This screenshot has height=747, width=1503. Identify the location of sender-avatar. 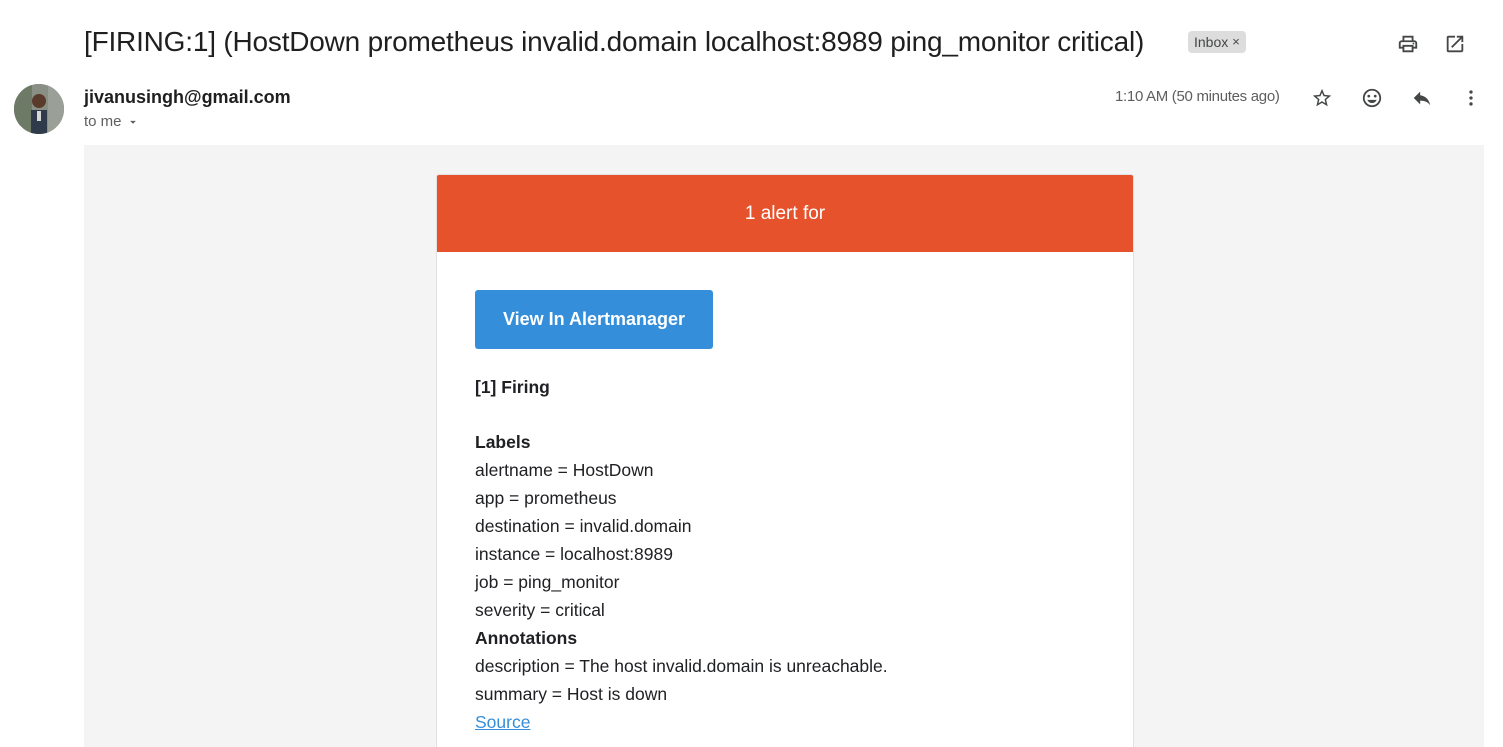
(39, 109).